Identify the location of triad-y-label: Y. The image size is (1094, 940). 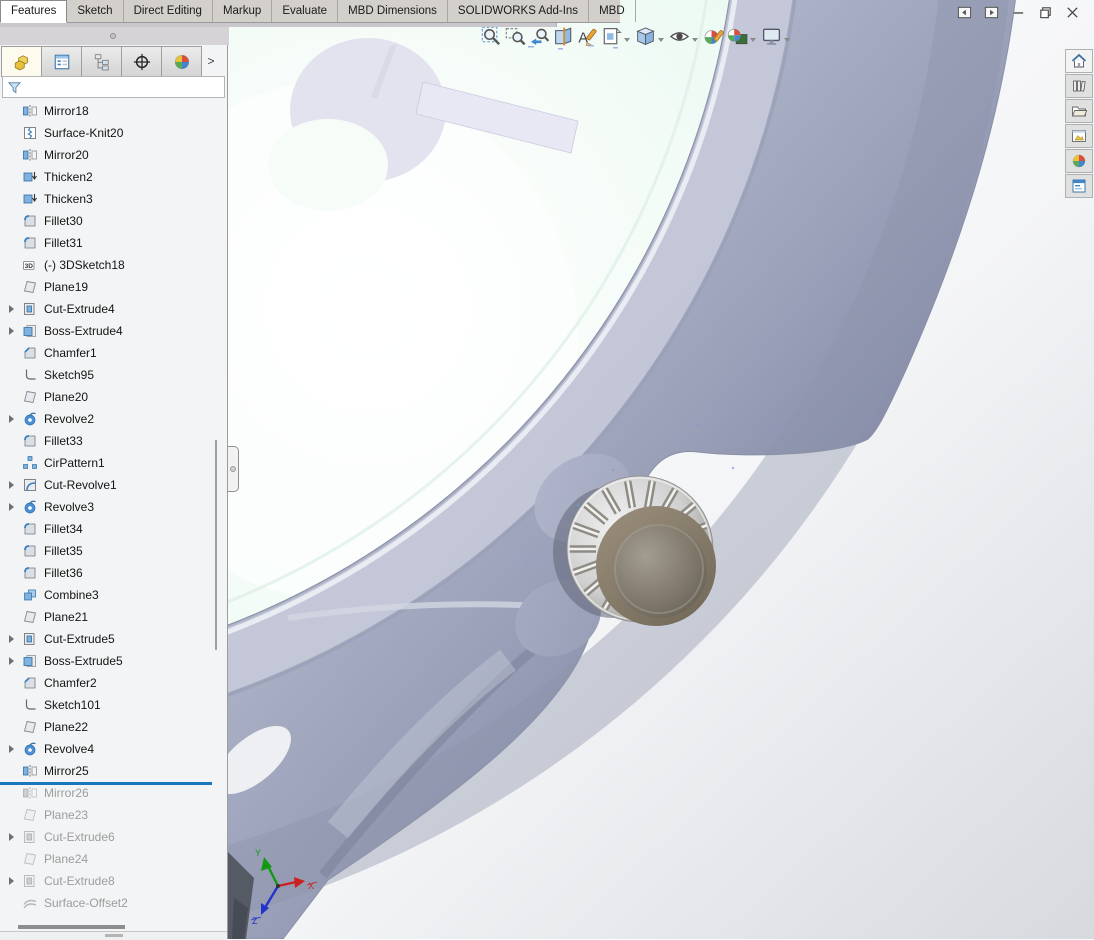
(258, 853).